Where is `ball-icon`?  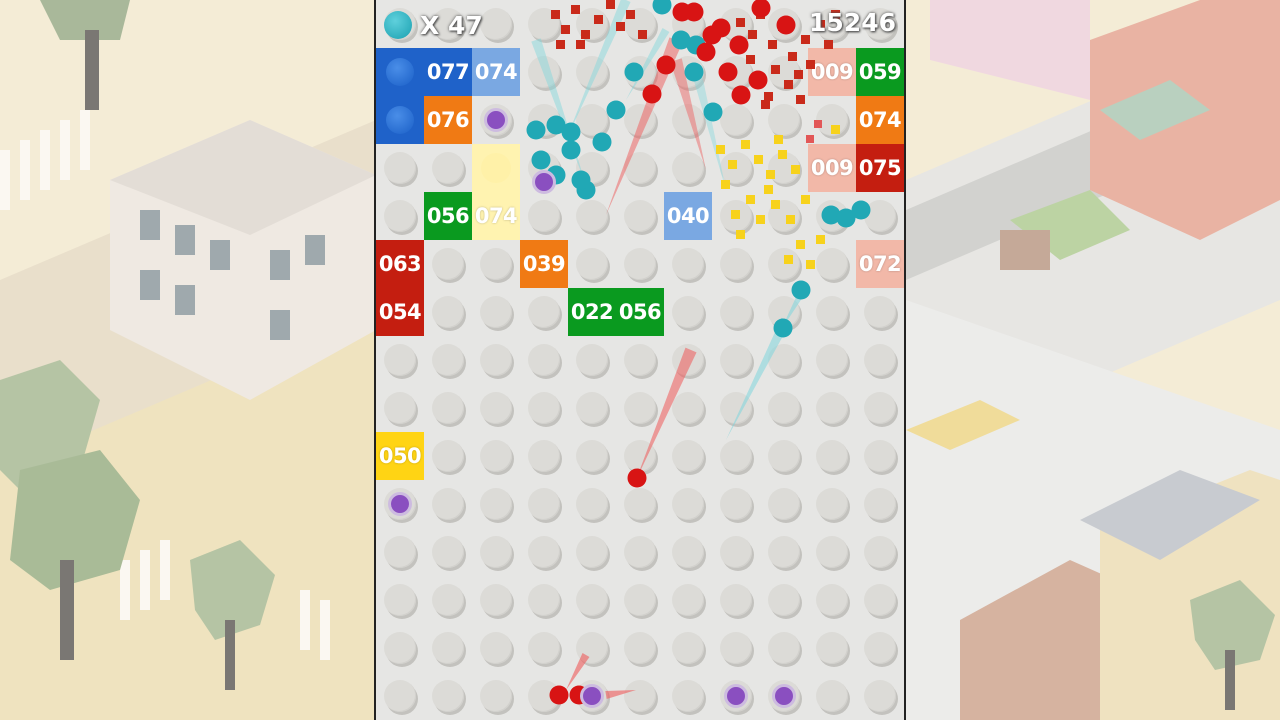 ball-icon is located at coordinates (398, 25).